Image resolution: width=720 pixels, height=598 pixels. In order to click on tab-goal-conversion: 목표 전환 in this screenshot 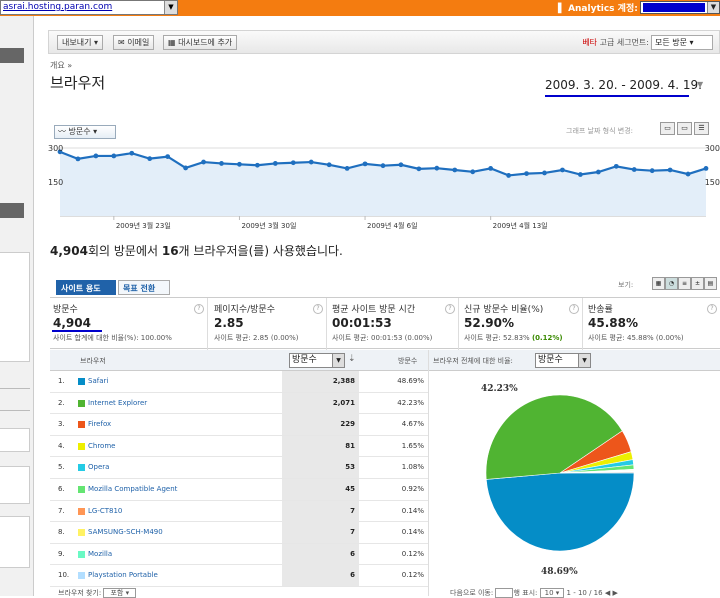, I will do `click(144, 287)`.